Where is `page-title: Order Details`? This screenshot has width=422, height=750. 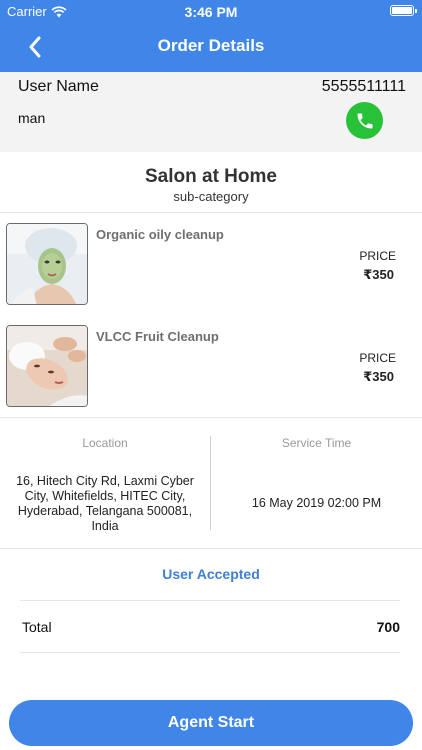 page-title: Order Details is located at coordinates (211, 45).